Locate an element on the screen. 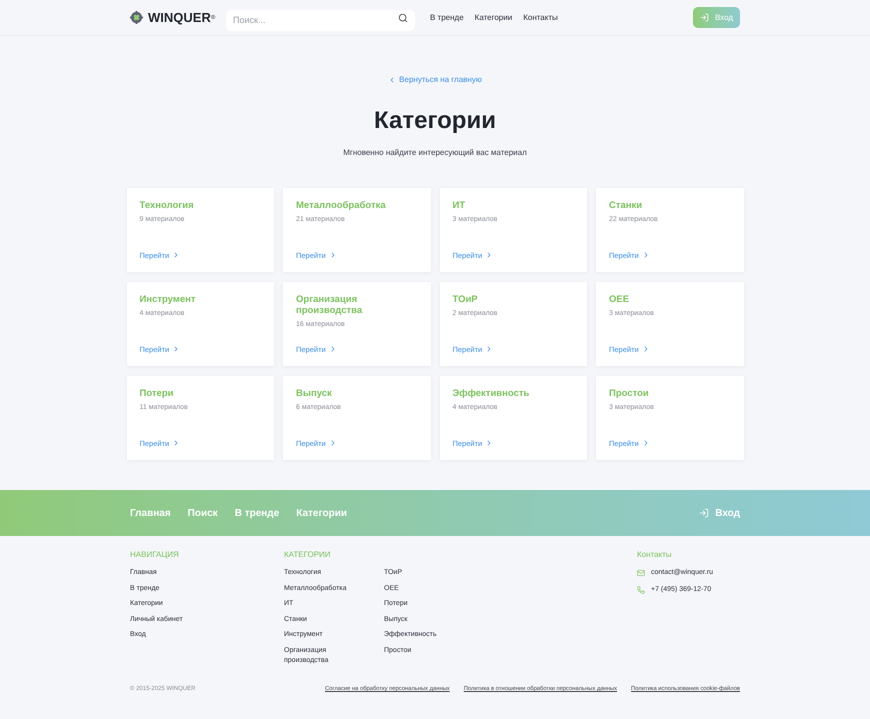  category-title: Организация производства is located at coordinates (357, 305).